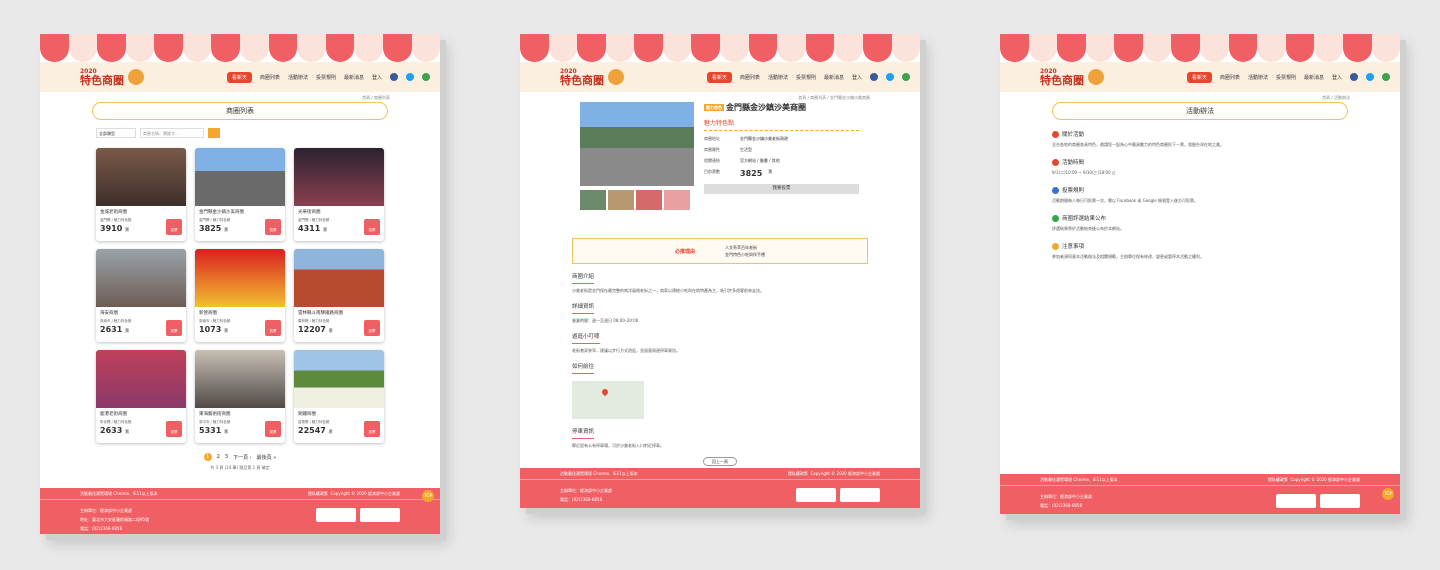 The height and width of the screenshot is (570, 1440). Describe the element at coordinates (720, 461) in the screenshot. I see `back-button: 回上一頁` at that location.